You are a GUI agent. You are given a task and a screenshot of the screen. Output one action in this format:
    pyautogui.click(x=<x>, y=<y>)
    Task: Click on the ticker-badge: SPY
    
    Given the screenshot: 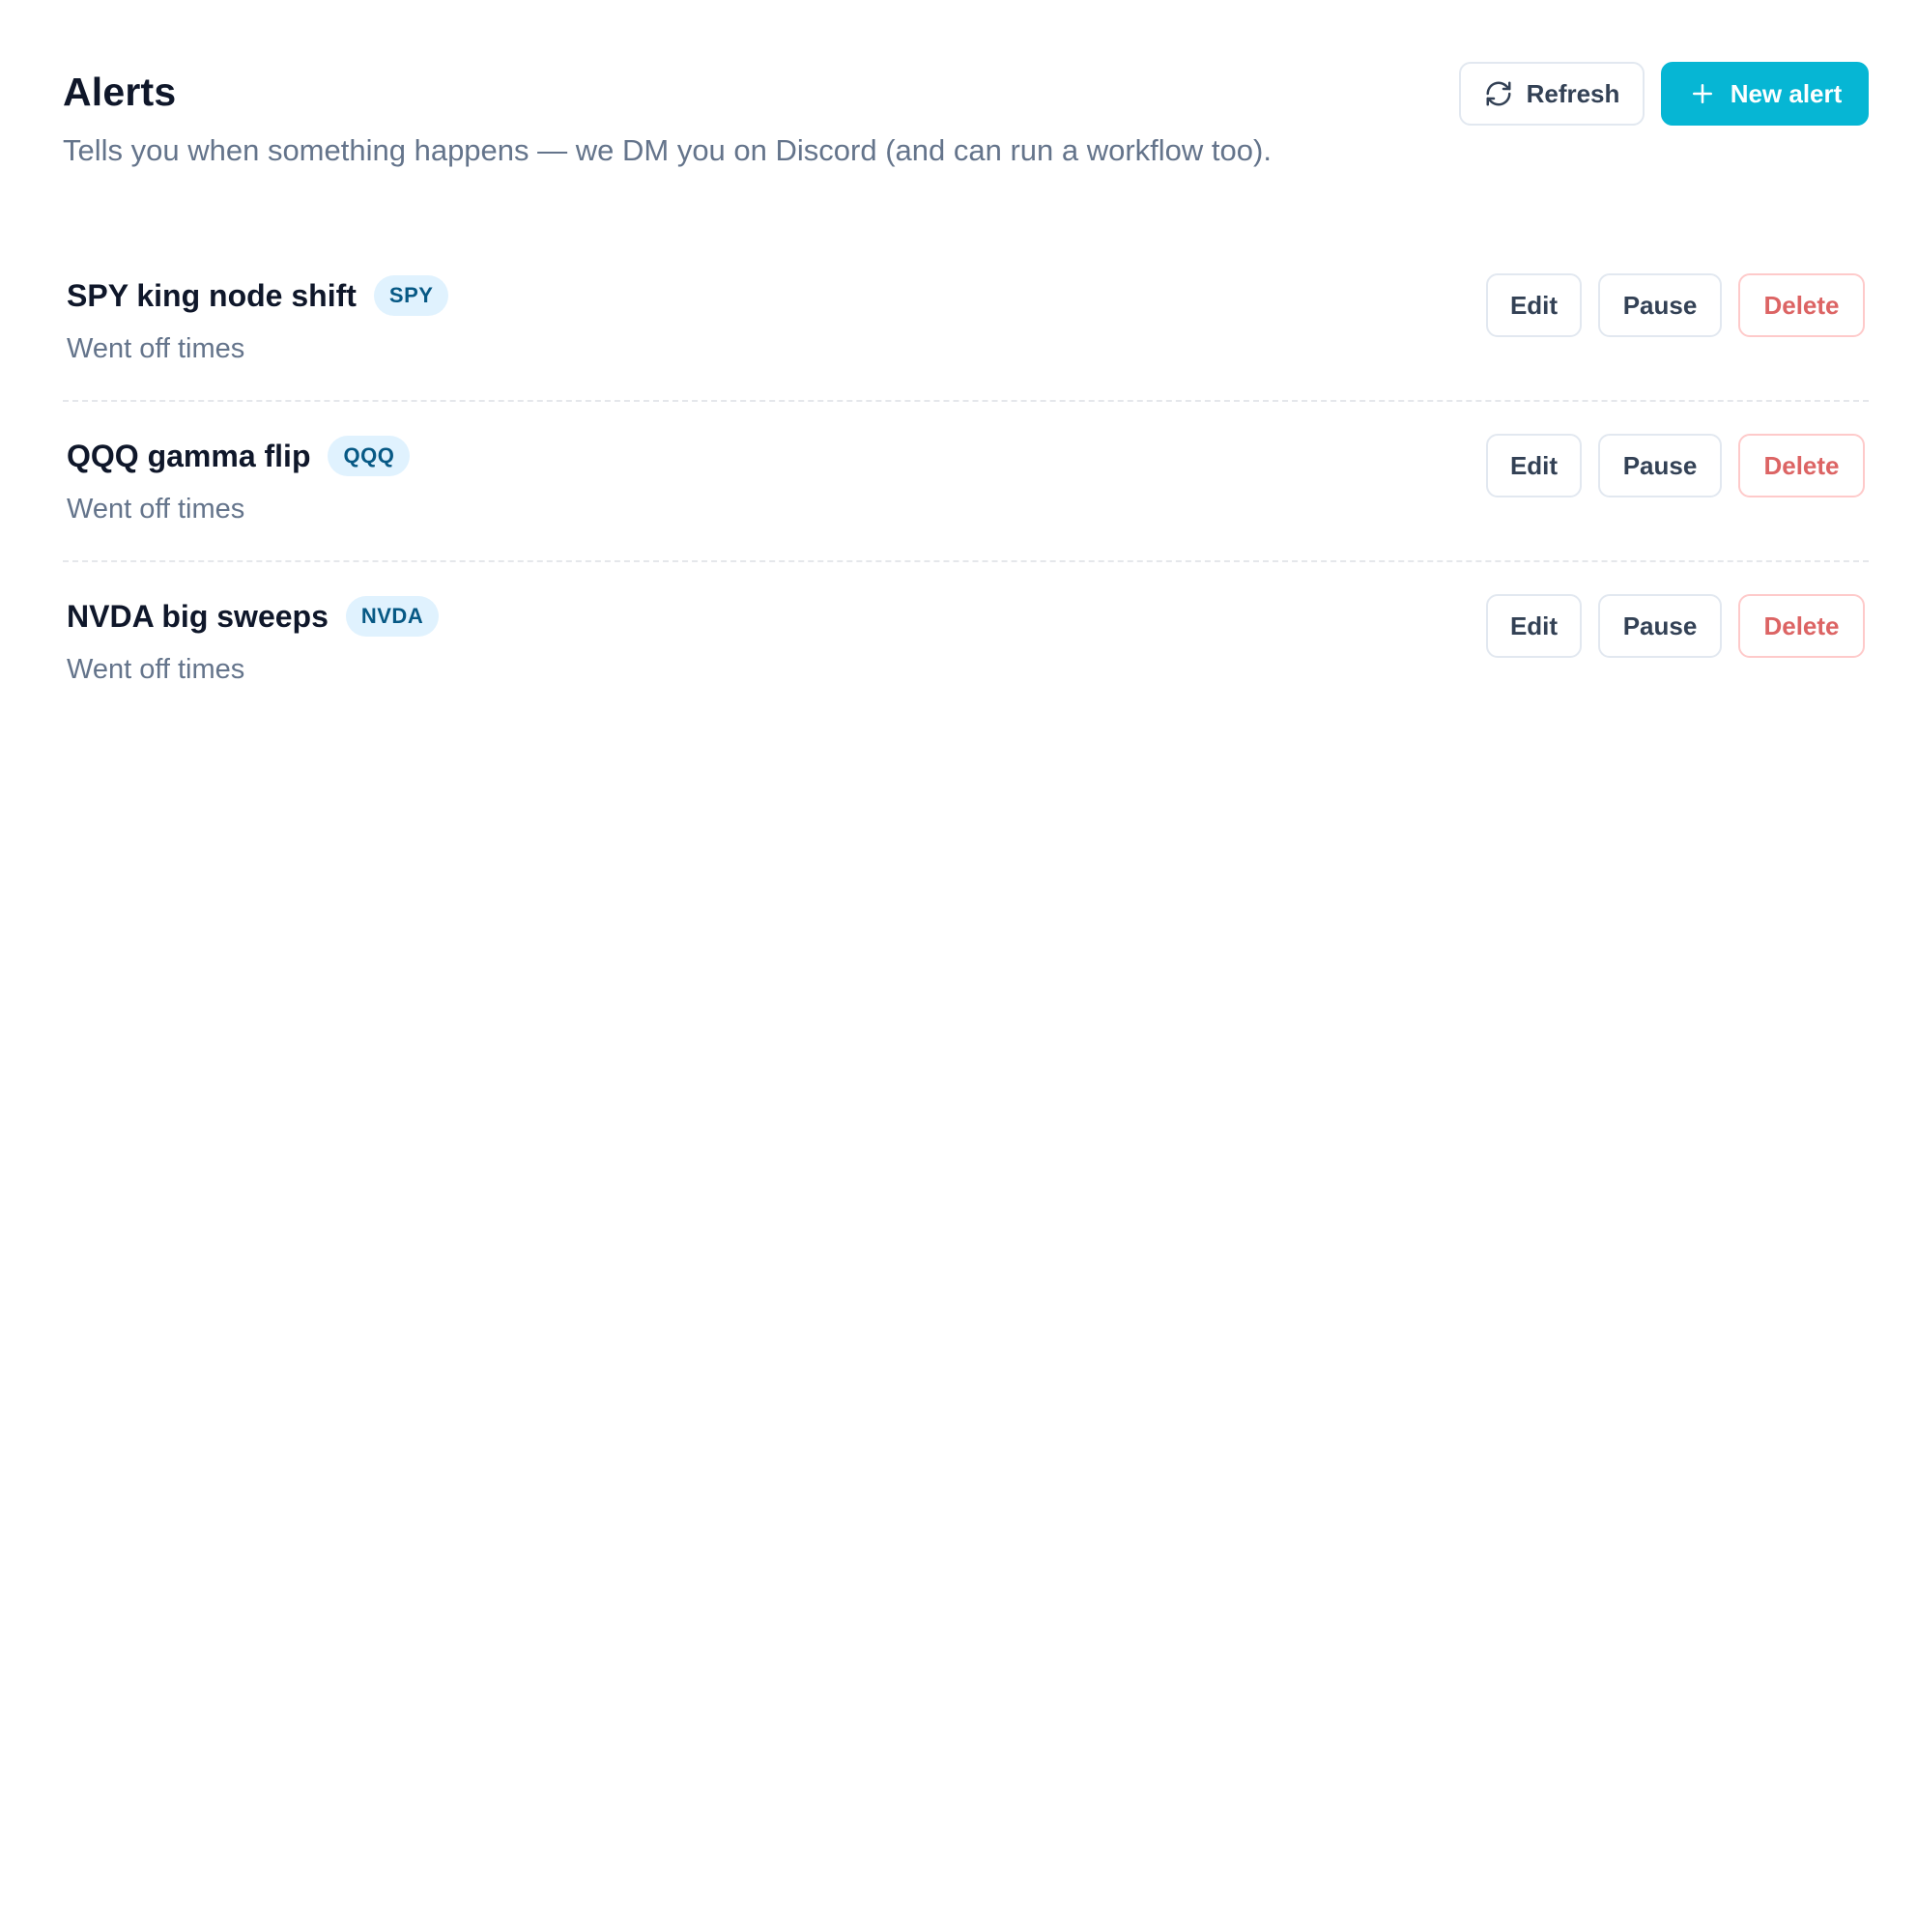 What is the action you would take?
    pyautogui.click(x=411, y=295)
    